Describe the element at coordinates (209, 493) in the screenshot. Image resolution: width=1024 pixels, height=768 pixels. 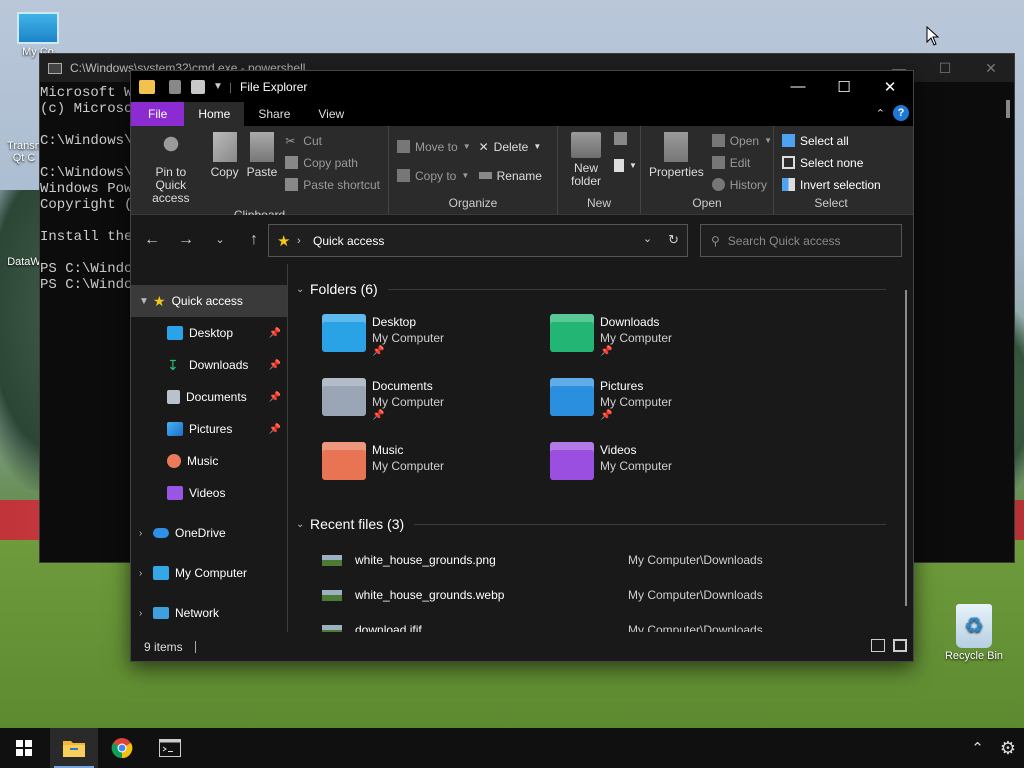
I see `sidebar-item-videos: Videos` at that location.